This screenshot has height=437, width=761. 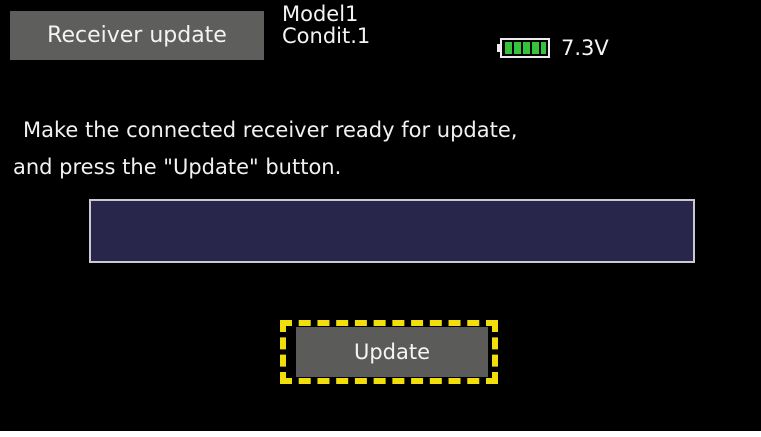 What do you see at coordinates (392, 231) in the screenshot?
I see `update-progress-bar` at bounding box center [392, 231].